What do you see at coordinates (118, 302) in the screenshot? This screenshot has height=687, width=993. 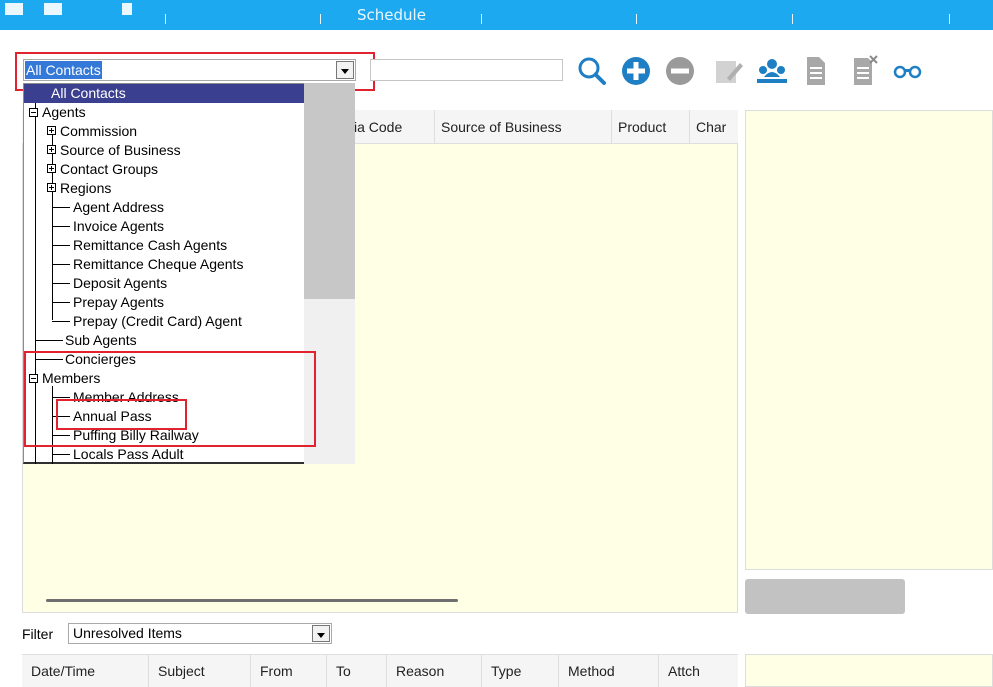 I see `tree-item-prepay-agents: Prepay Agents` at bounding box center [118, 302].